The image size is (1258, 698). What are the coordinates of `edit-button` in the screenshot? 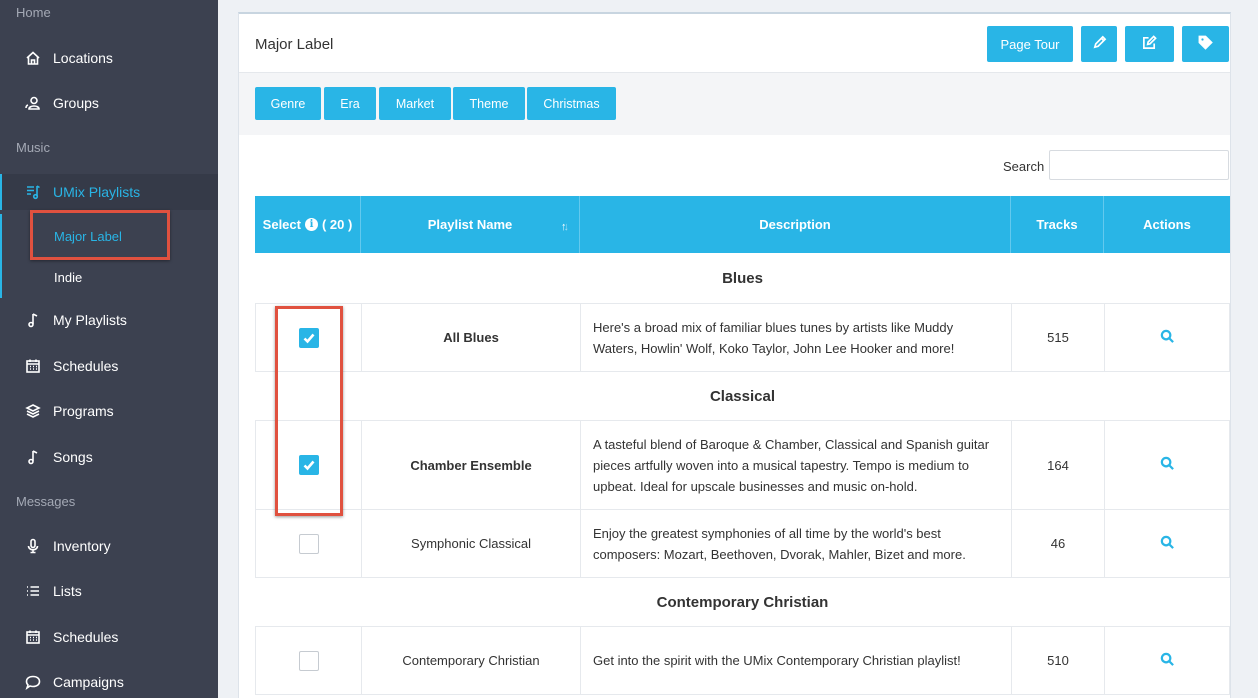 It's located at (1149, 44).